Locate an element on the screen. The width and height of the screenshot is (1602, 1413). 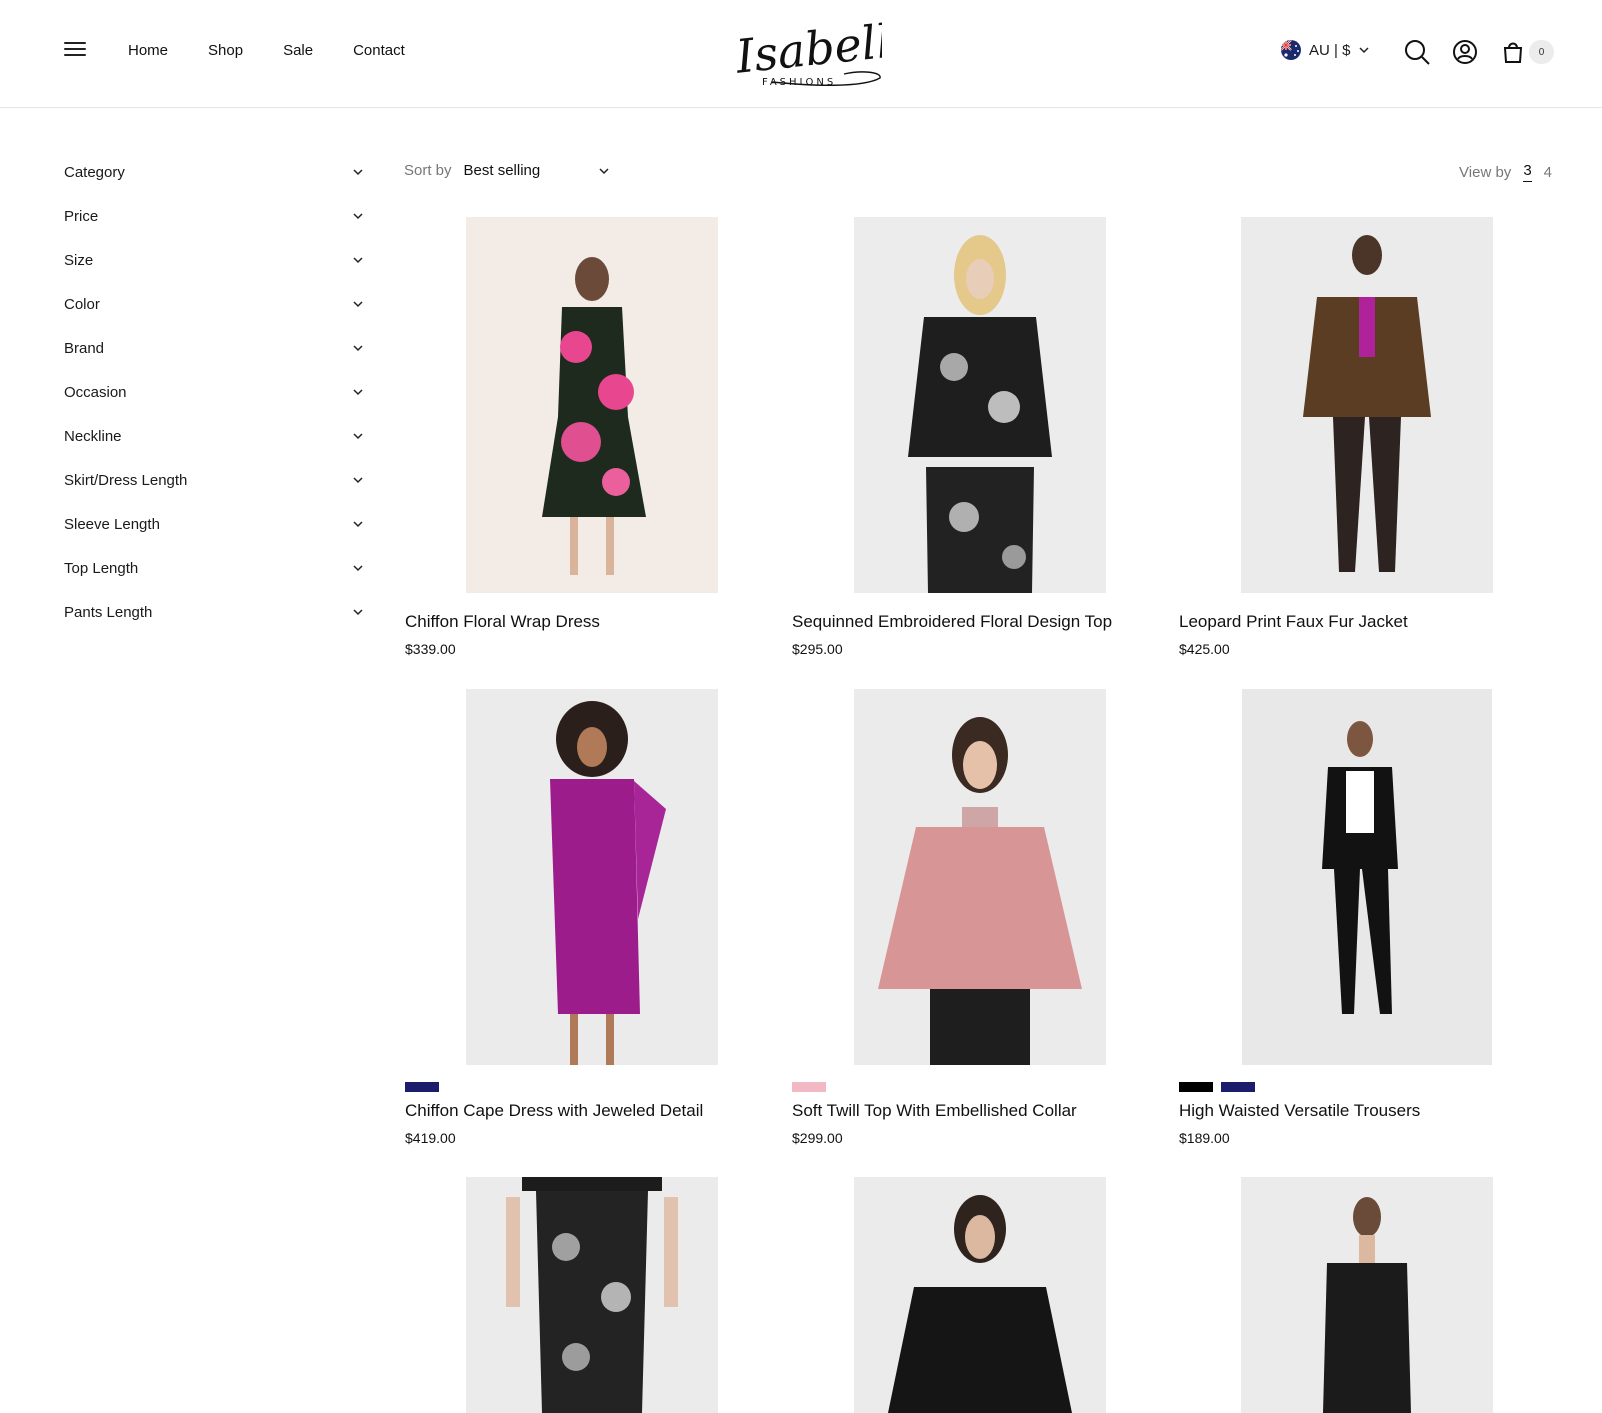
product-price: $339.00 is located at coordinates (430, 649).